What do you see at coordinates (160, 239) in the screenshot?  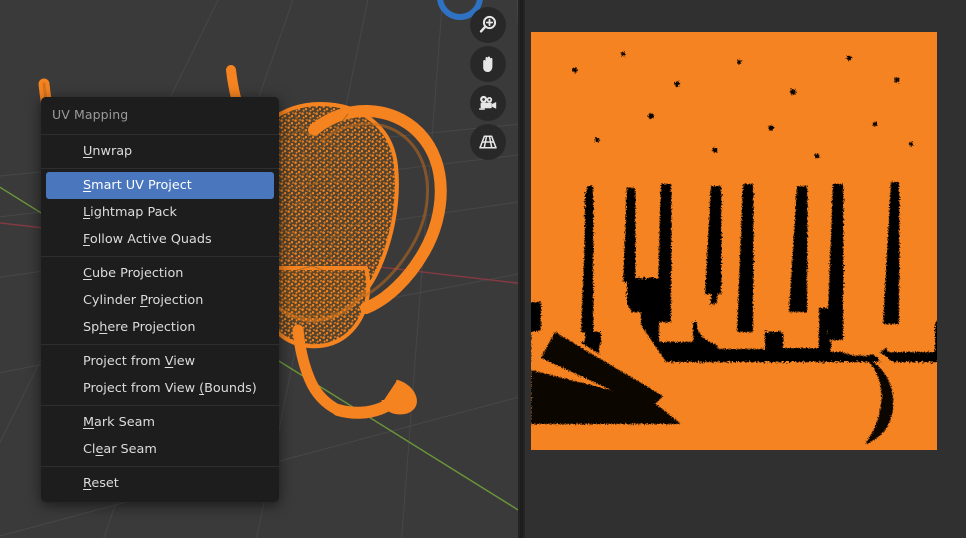 I see `menu-item-follow-active-quads: Follow Active Quads` at bounding box center [160, 239].